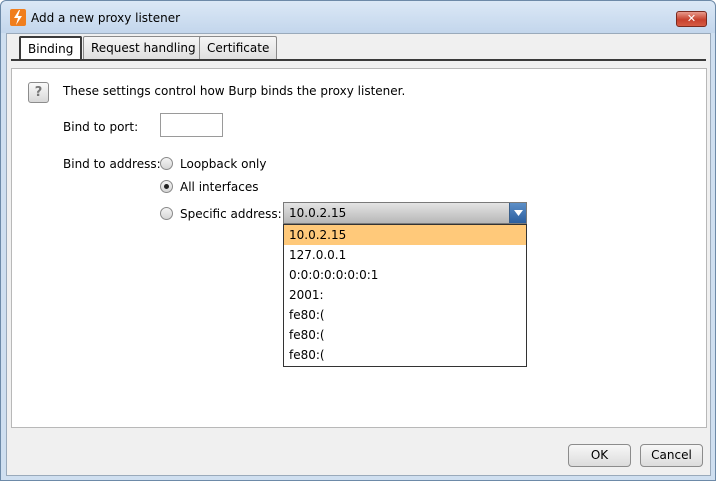  Describe the element at coordinates (405, 255) in the screenshot. I see `dropdown-option: 127.0.0.1` at that location.